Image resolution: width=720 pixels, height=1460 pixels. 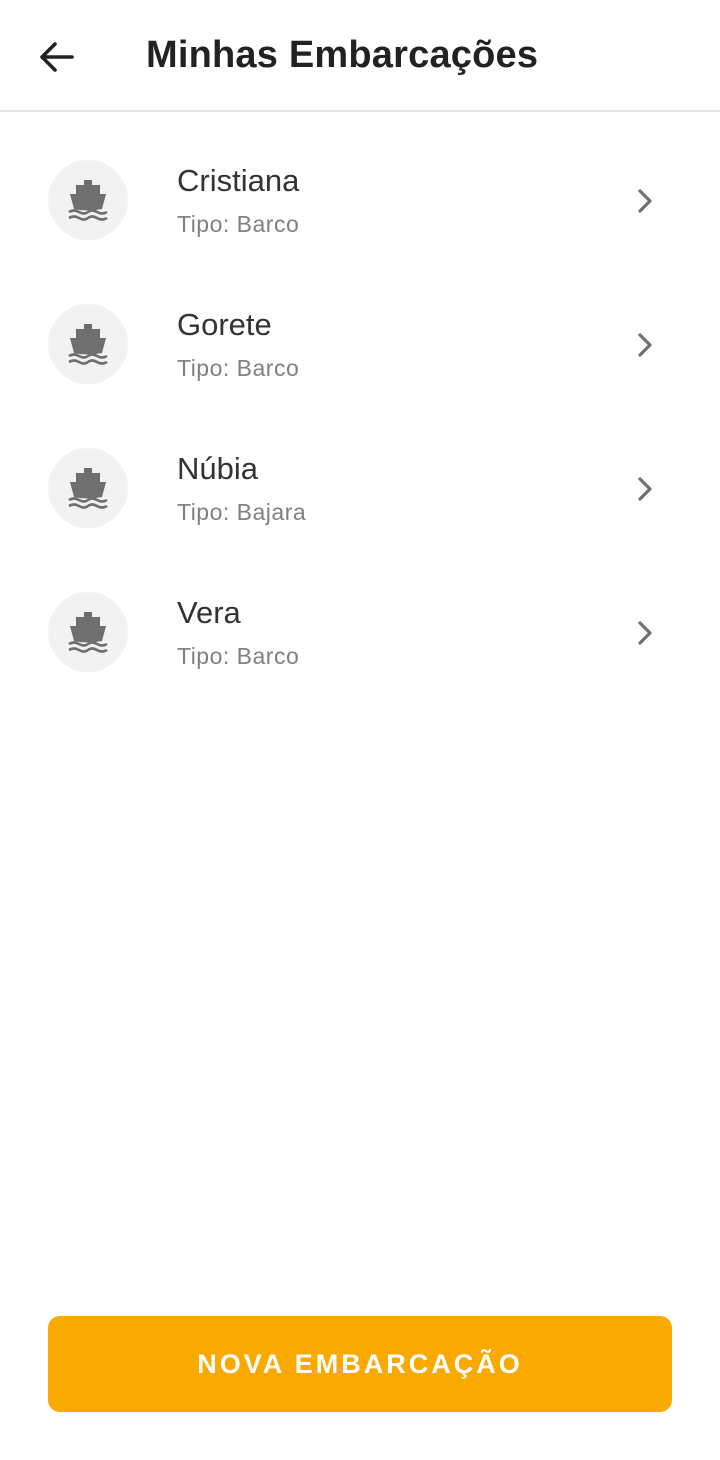 I want to click on vessel-name: Núbia, so click(x=217, y=468).